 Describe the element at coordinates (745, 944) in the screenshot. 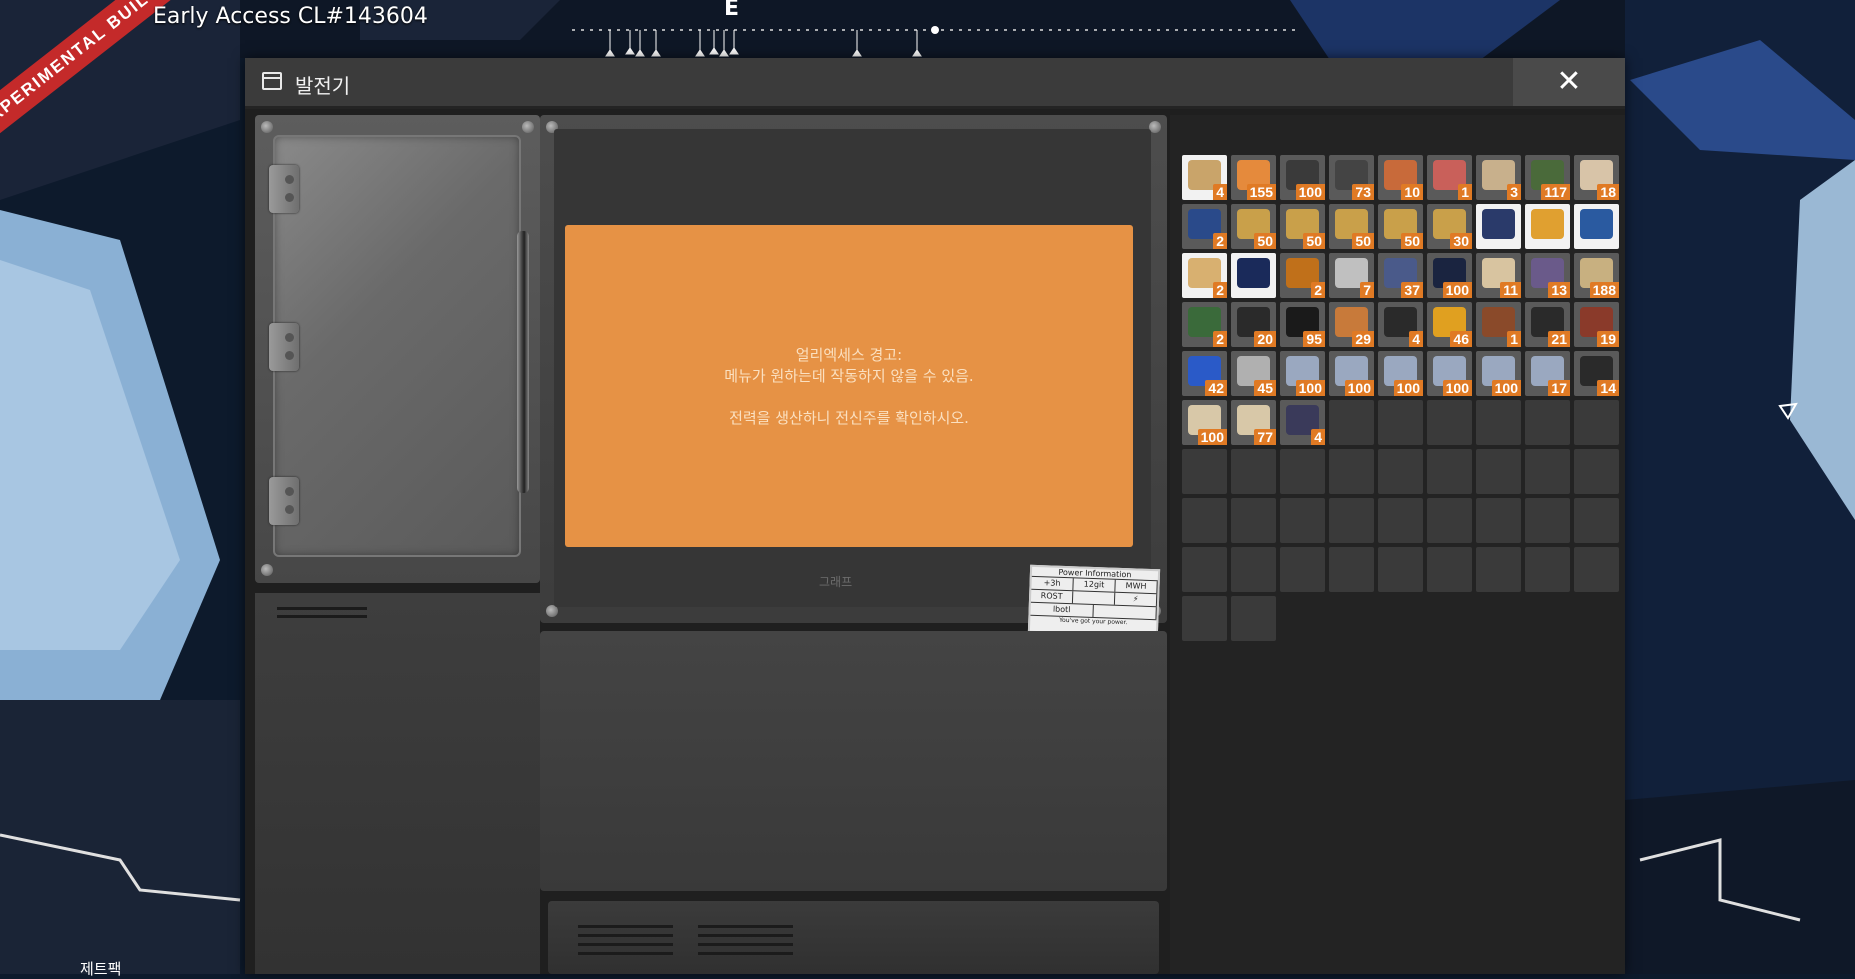

I see `vent-slot` at that location.